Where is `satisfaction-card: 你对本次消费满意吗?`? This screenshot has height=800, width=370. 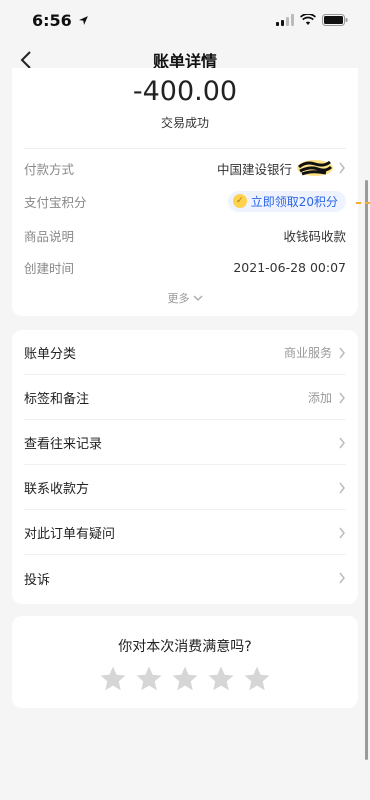 satisfaction-card: 你对本次消费满意吗? is located at coordinates (185, 662).